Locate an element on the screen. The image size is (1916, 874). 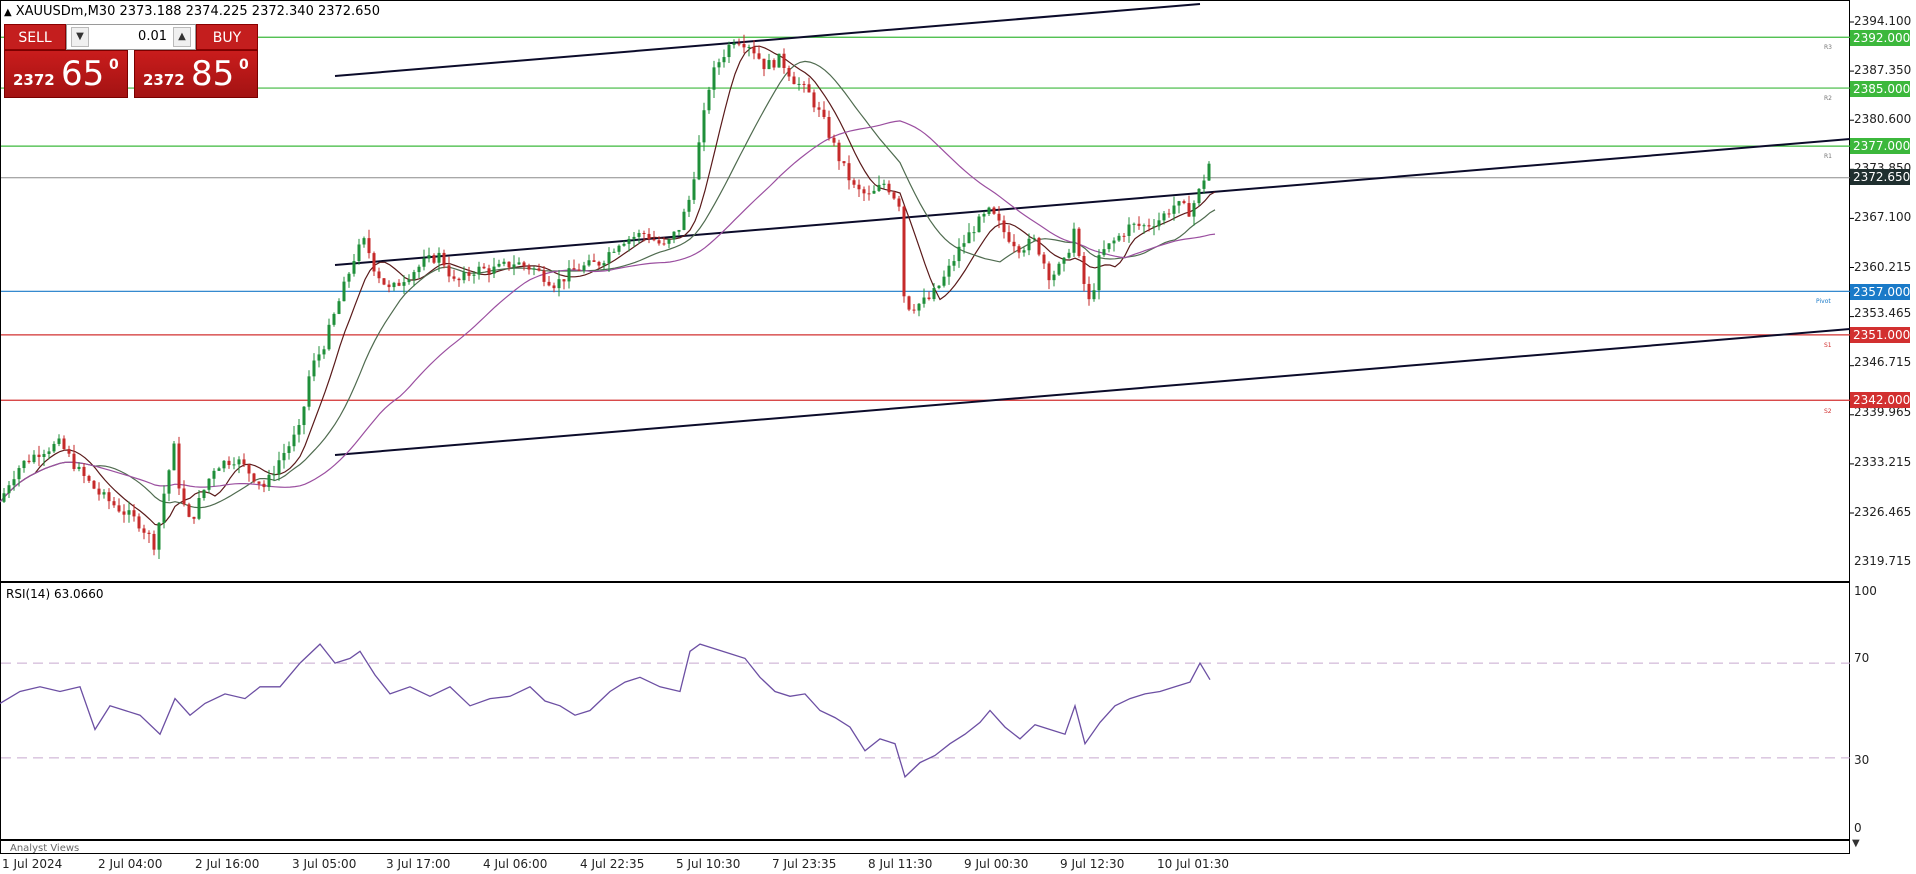
level-tag-r3: R3 is located at coordinates (1828, 47).